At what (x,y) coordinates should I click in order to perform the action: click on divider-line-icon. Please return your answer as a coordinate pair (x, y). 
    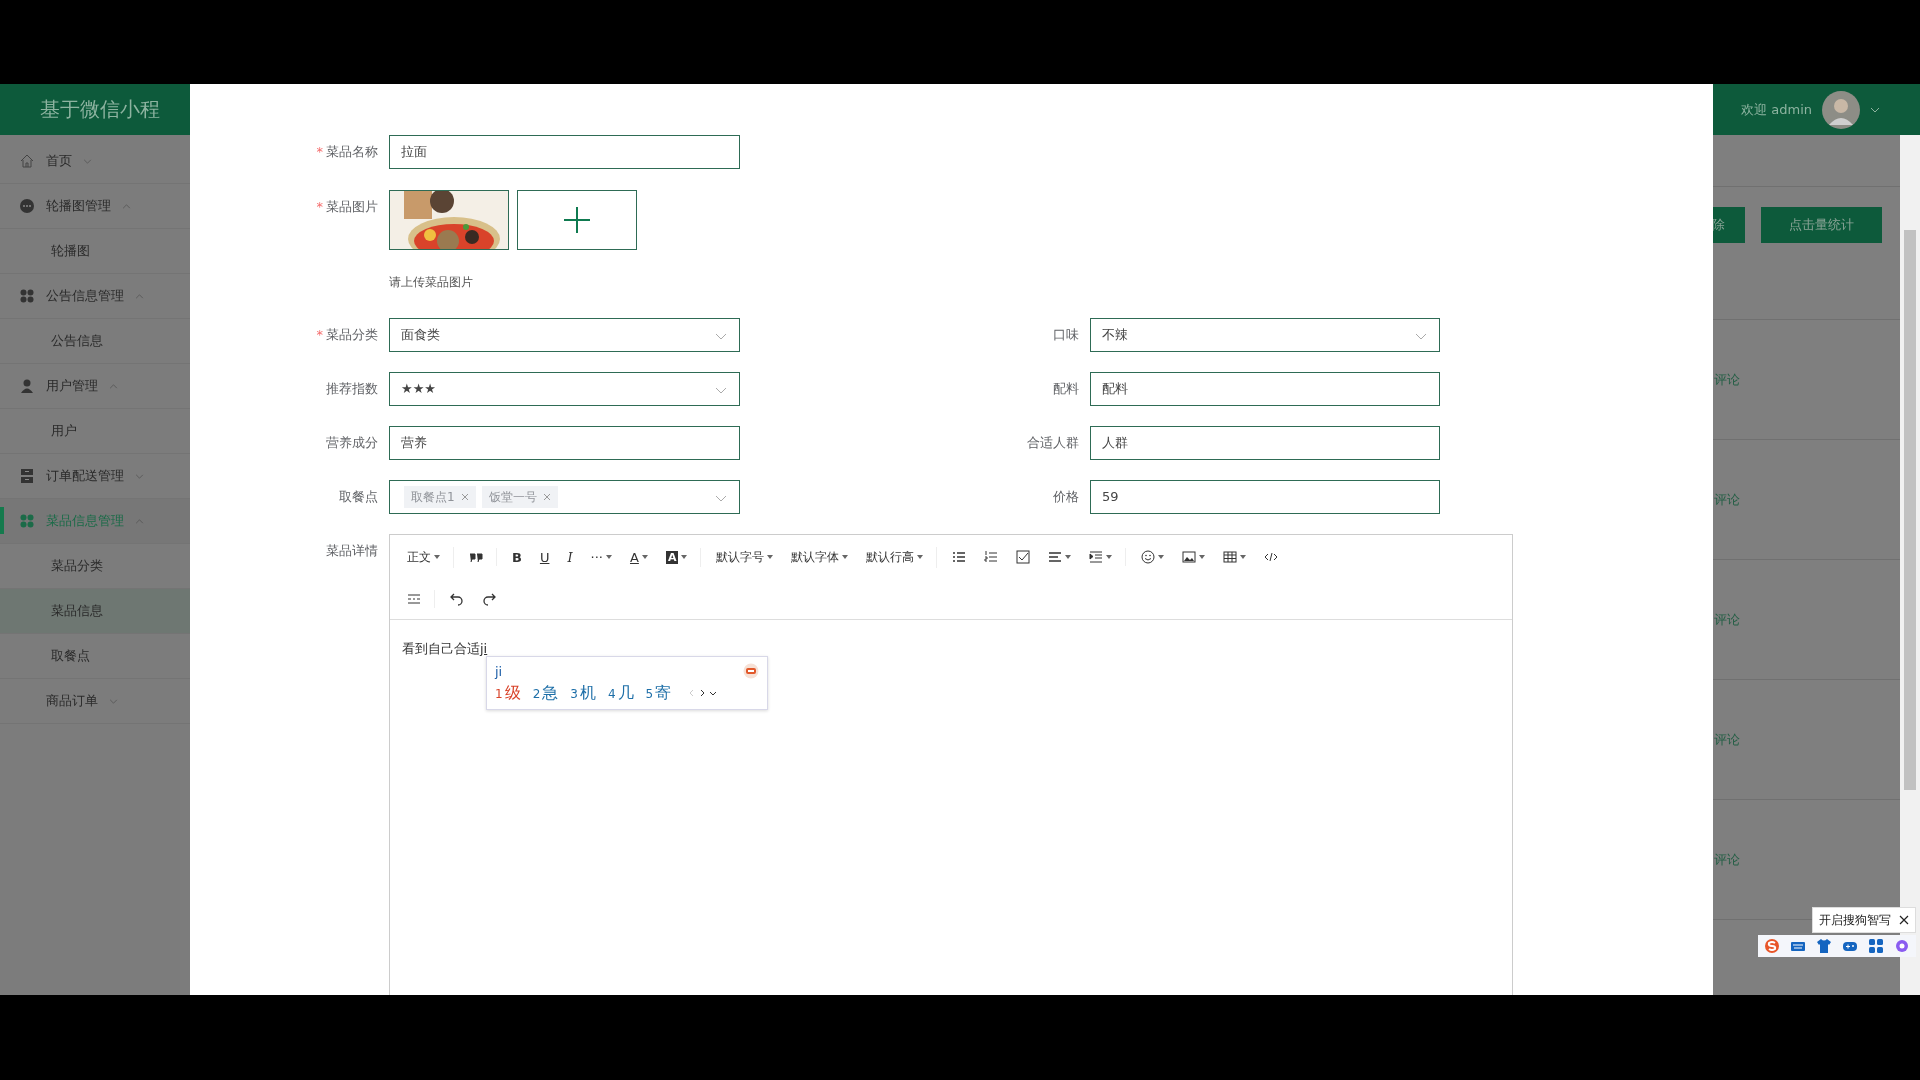
    Looking at the image, I should click on (414, 599).